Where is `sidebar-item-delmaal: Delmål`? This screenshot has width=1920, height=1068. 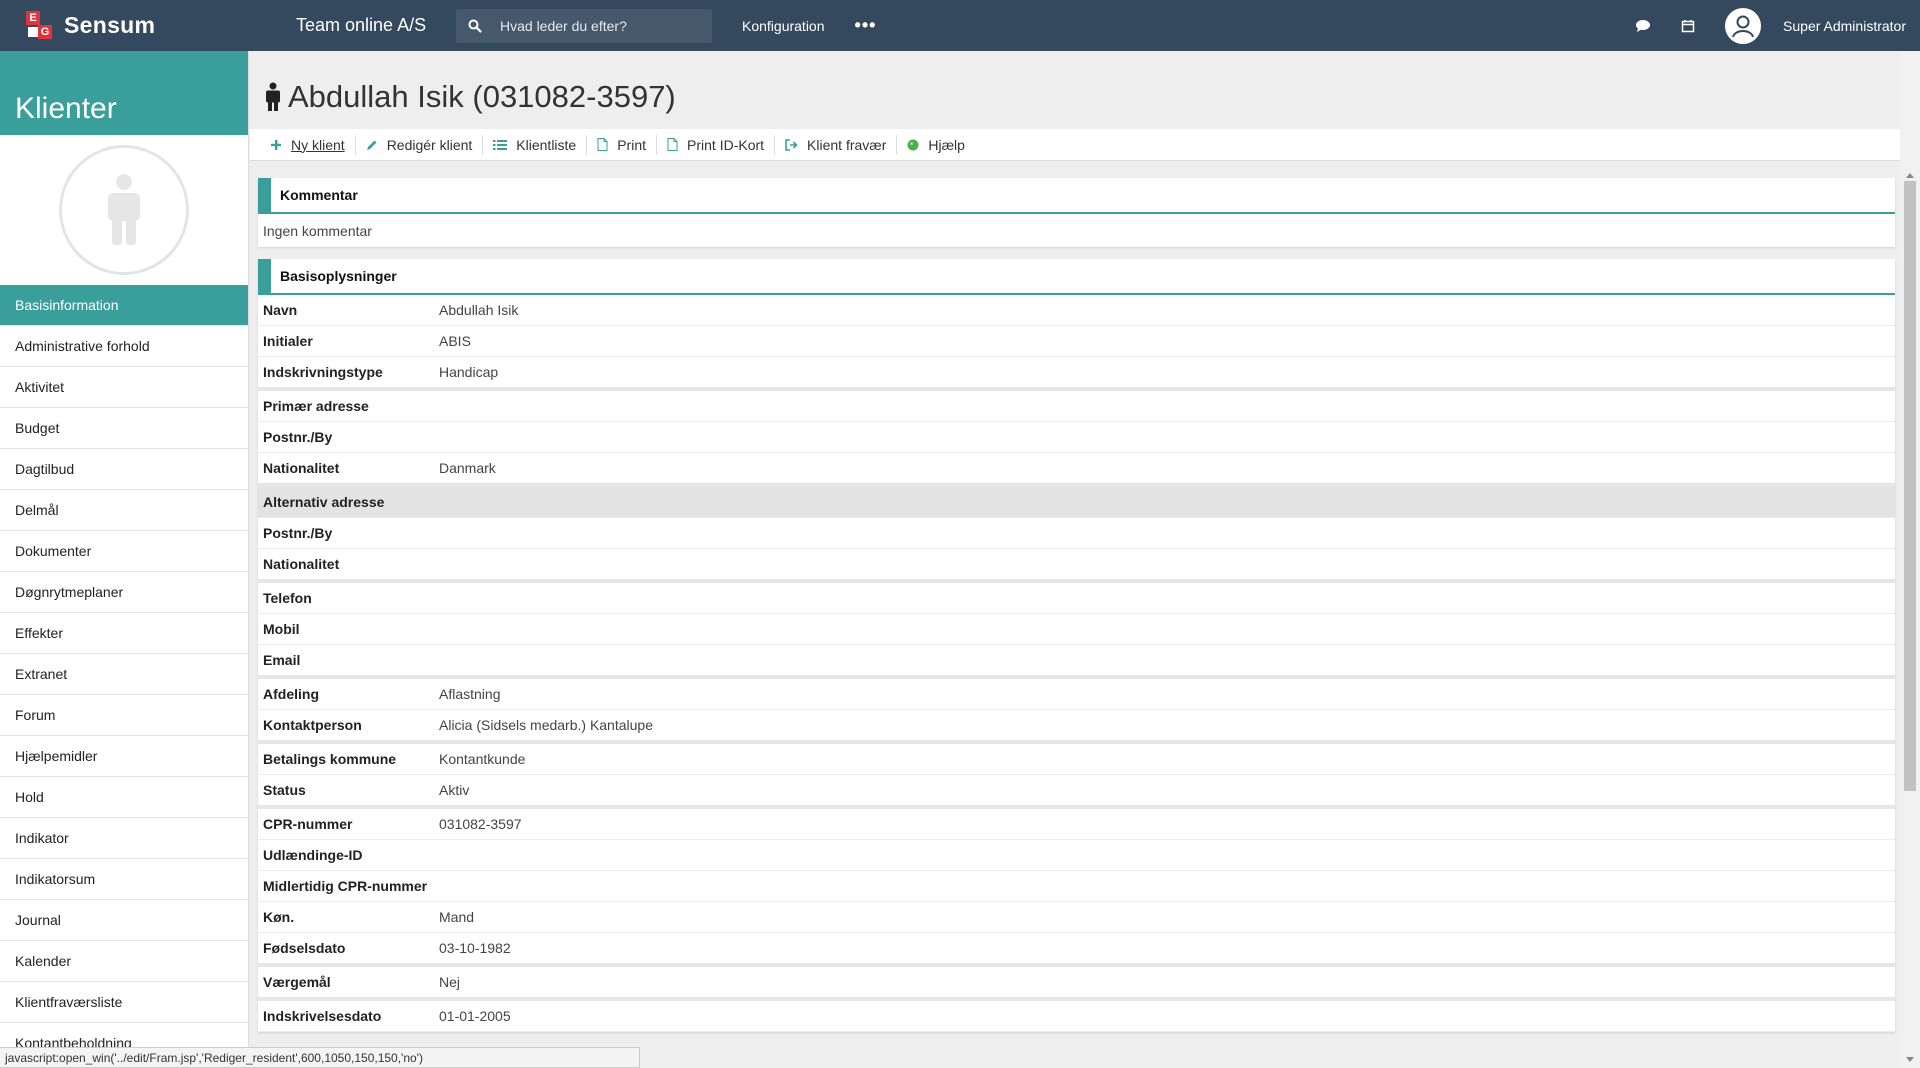 sidebar-item-delmaal: Delmål is located at coordinates (124, 510).